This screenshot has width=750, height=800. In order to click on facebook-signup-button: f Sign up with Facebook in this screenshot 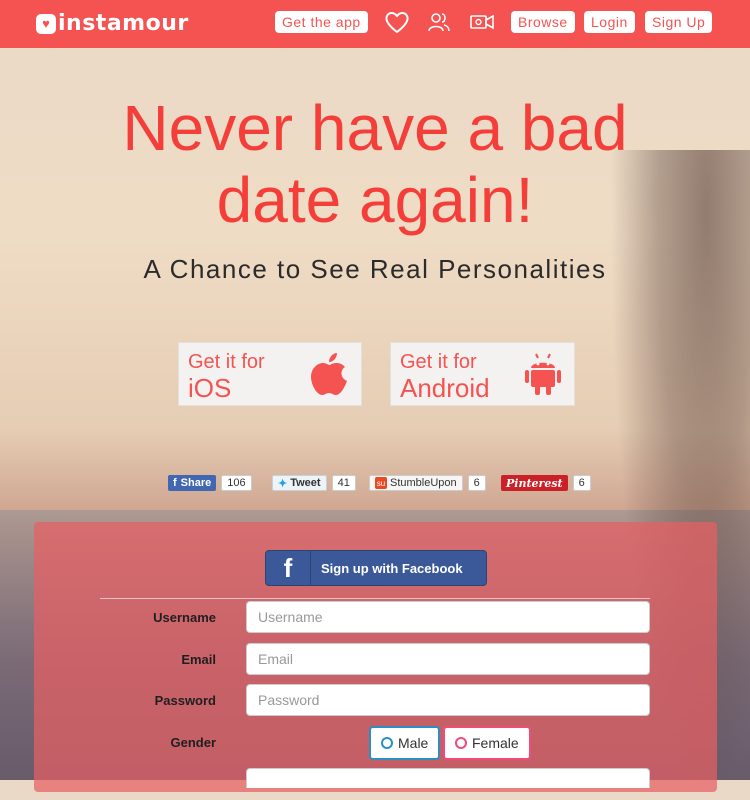, I will do `click(376, 568)`.